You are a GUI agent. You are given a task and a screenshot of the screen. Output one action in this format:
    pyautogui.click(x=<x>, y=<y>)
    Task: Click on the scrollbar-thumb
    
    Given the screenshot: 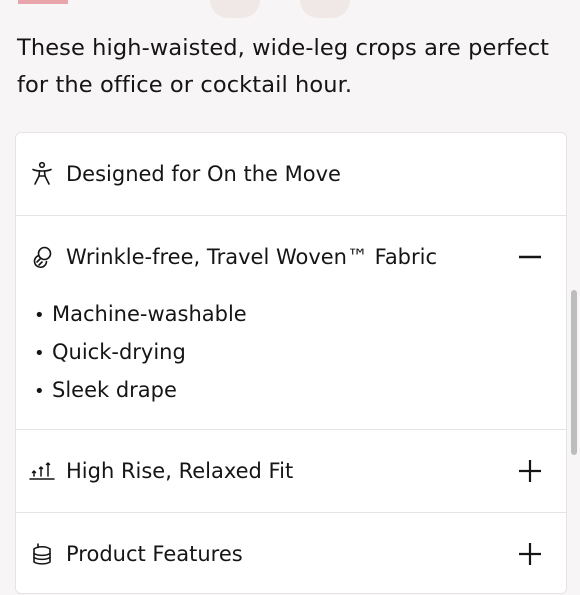 What is the action you would take?
    pyautogui.click(x=574, y=372)
    